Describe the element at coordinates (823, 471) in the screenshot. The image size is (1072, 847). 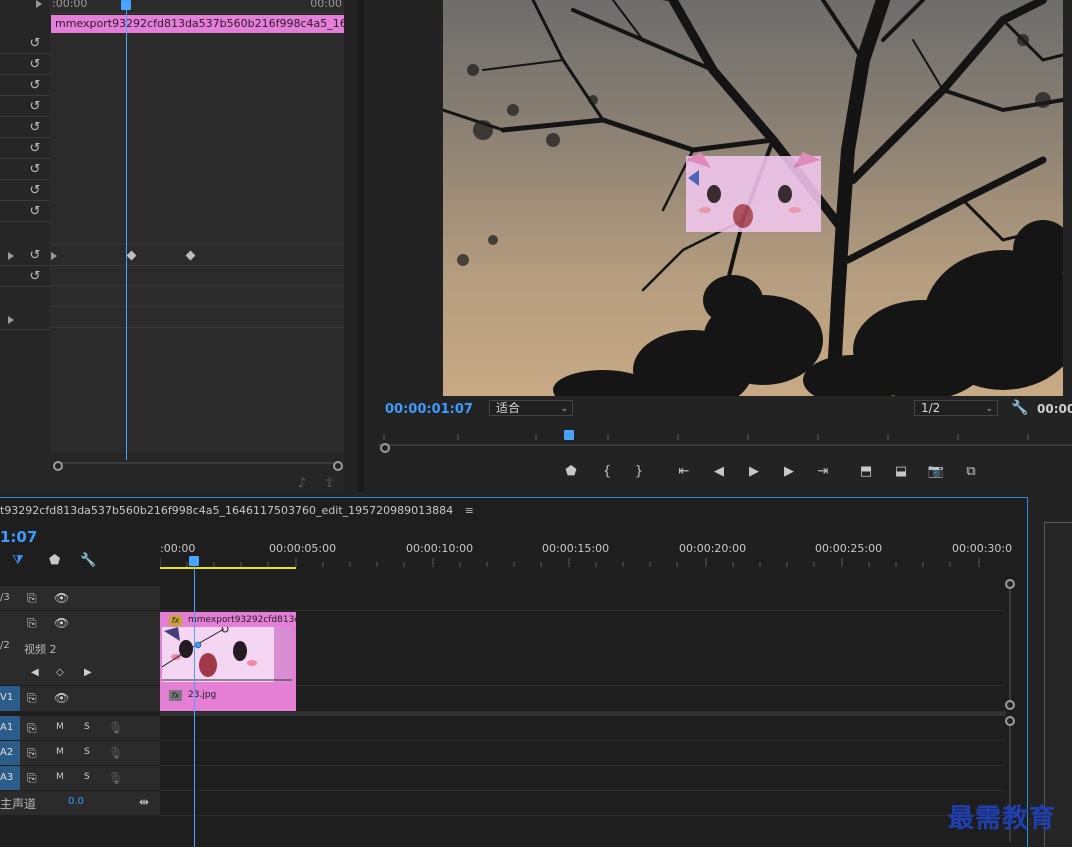
I see `go-to-out-icon: ⇥` at that location.